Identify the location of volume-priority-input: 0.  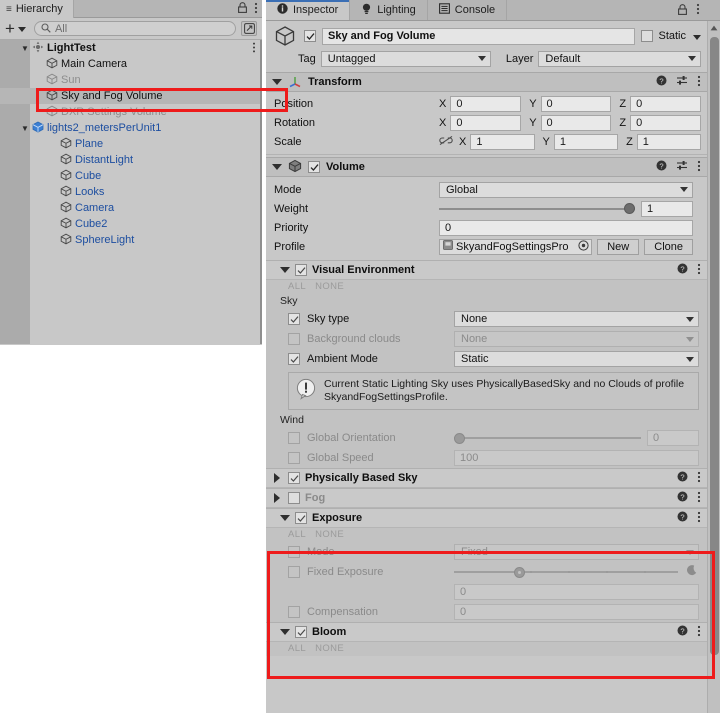
(566, 227).